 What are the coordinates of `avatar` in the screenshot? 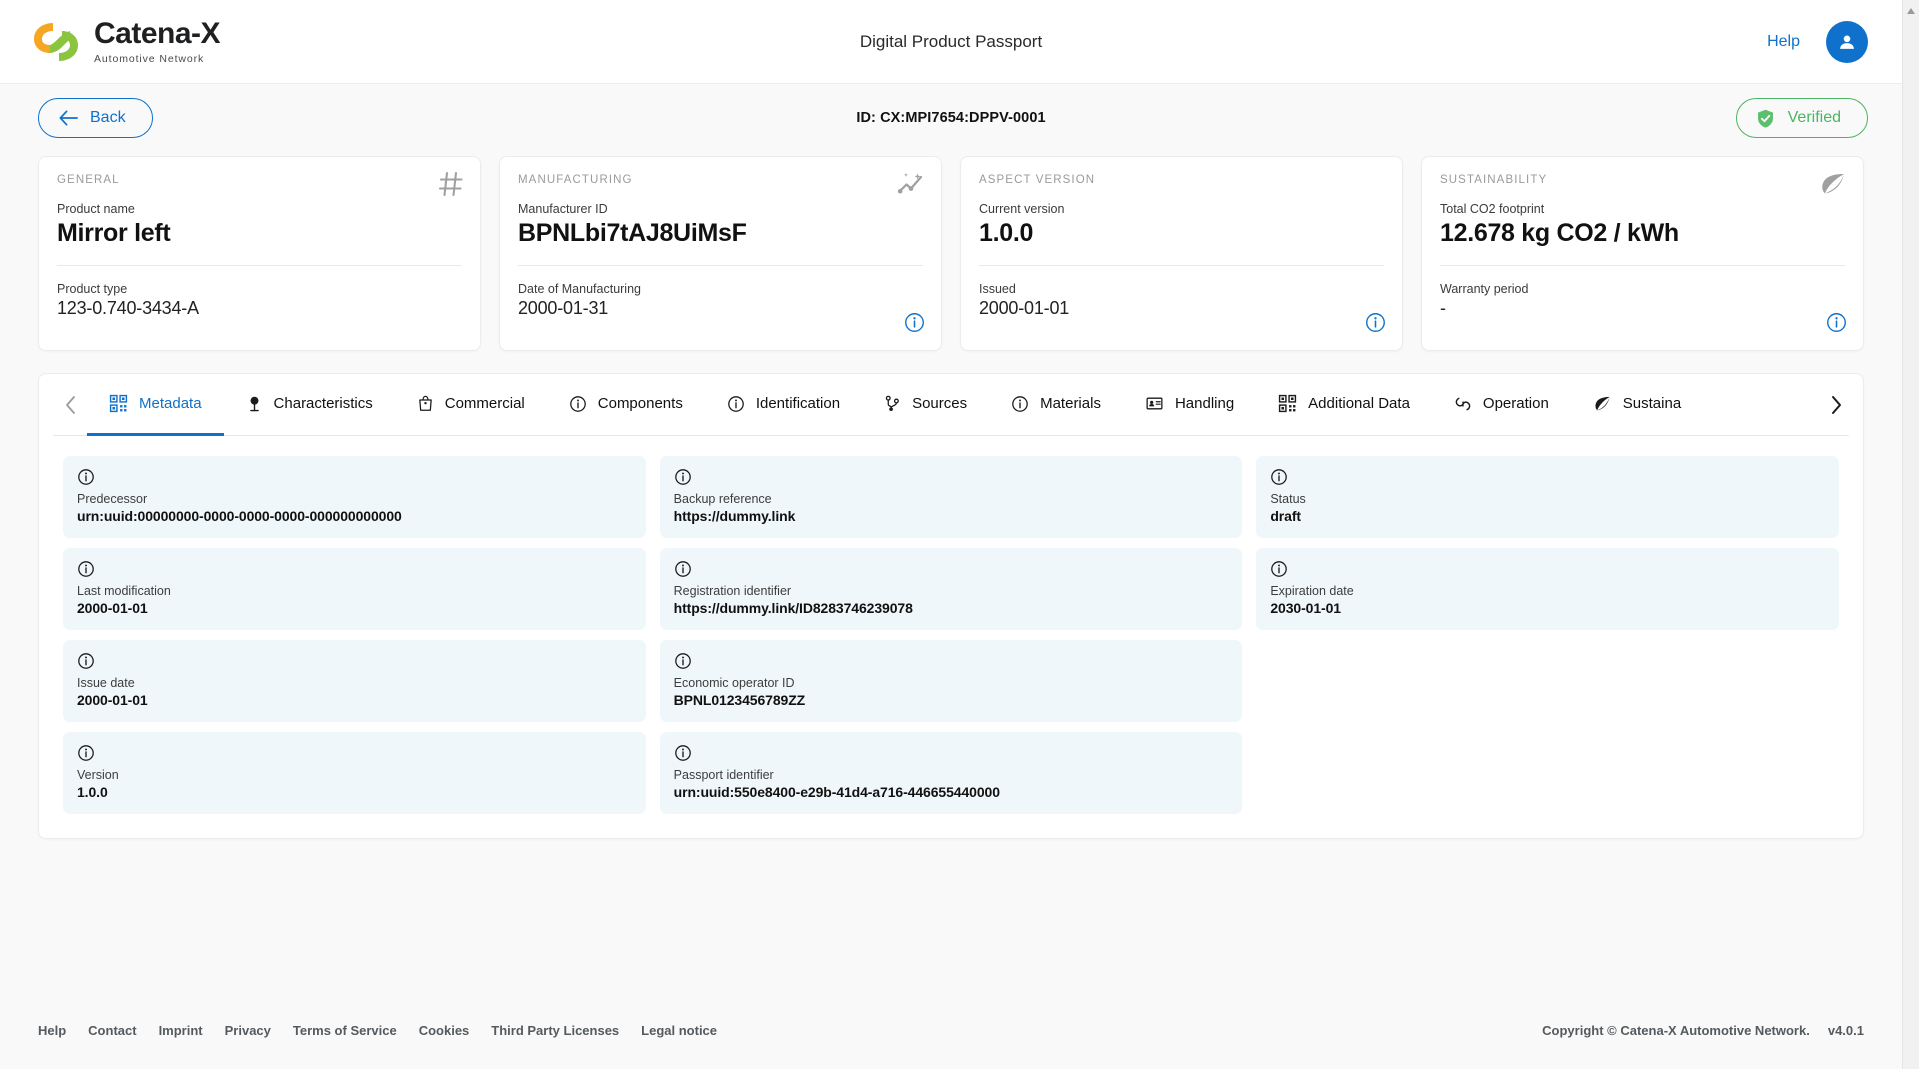 It's located at (1847, 41).